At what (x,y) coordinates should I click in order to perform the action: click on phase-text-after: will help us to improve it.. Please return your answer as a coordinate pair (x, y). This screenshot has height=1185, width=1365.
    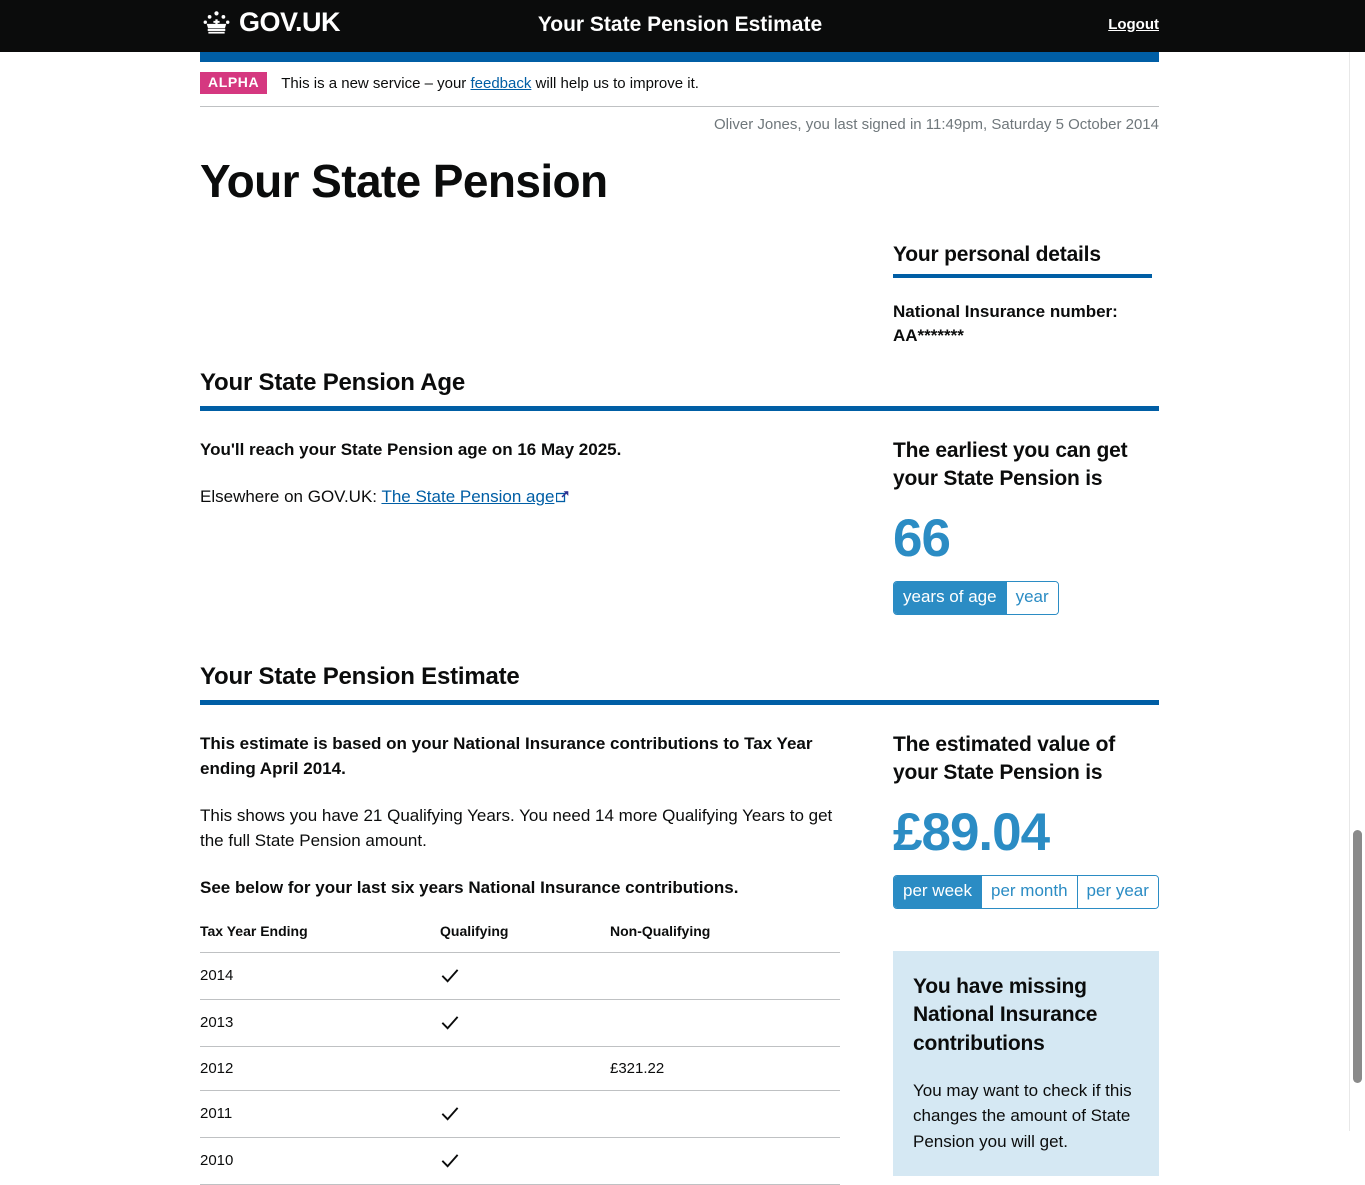
    Looking at the image, I should click on (615, 83).